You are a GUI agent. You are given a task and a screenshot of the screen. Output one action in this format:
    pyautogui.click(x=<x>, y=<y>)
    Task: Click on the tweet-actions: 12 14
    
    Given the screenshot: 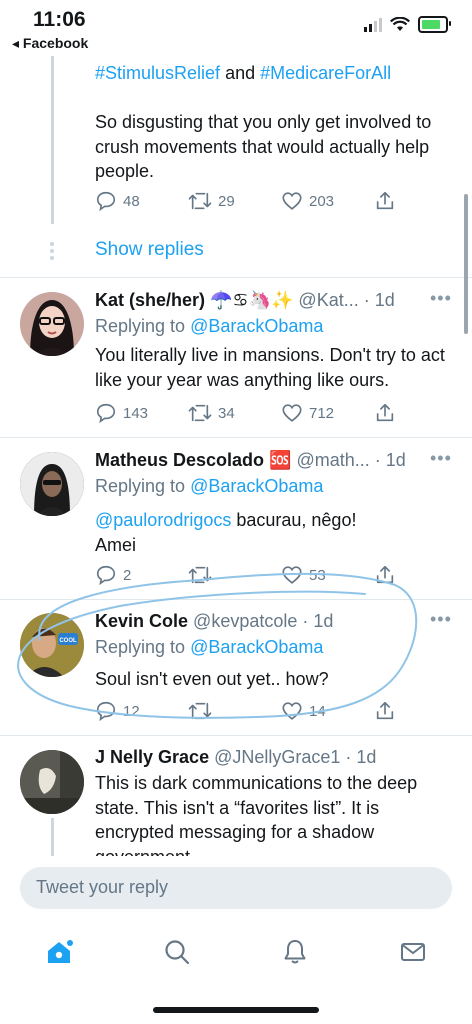 What is the action you would take?
    pyautogui.click(x=245, y=711)
    